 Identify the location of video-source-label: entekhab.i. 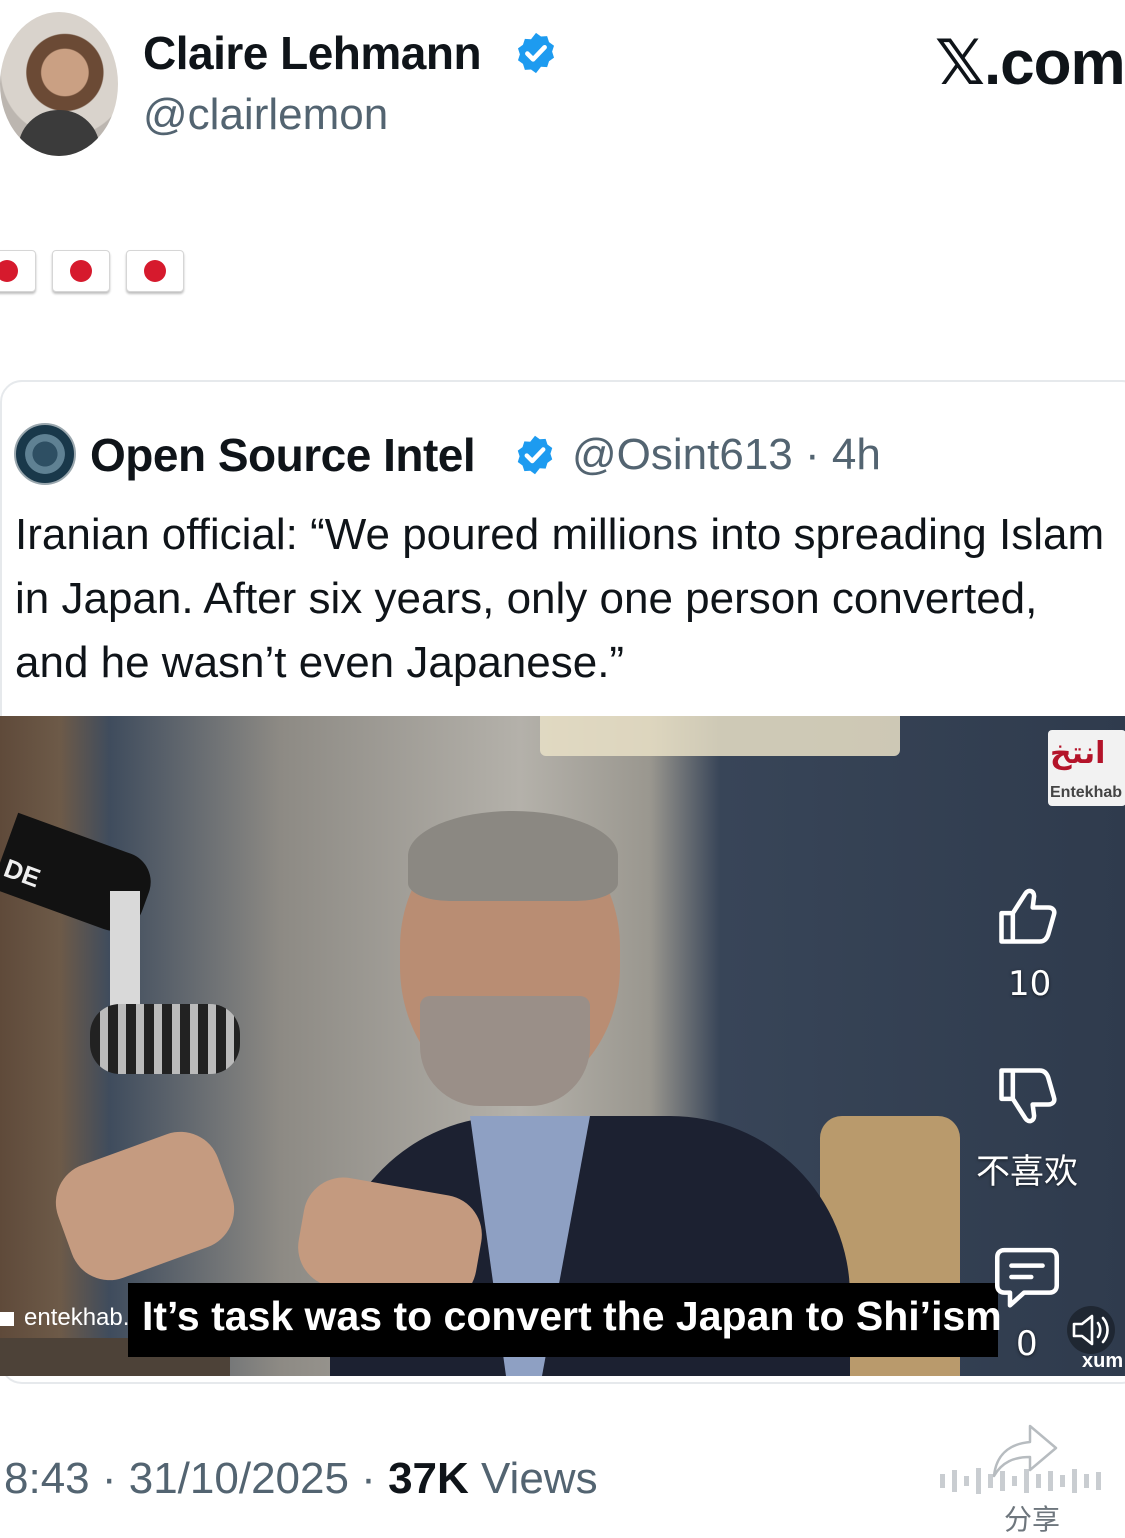
(67, 1318).